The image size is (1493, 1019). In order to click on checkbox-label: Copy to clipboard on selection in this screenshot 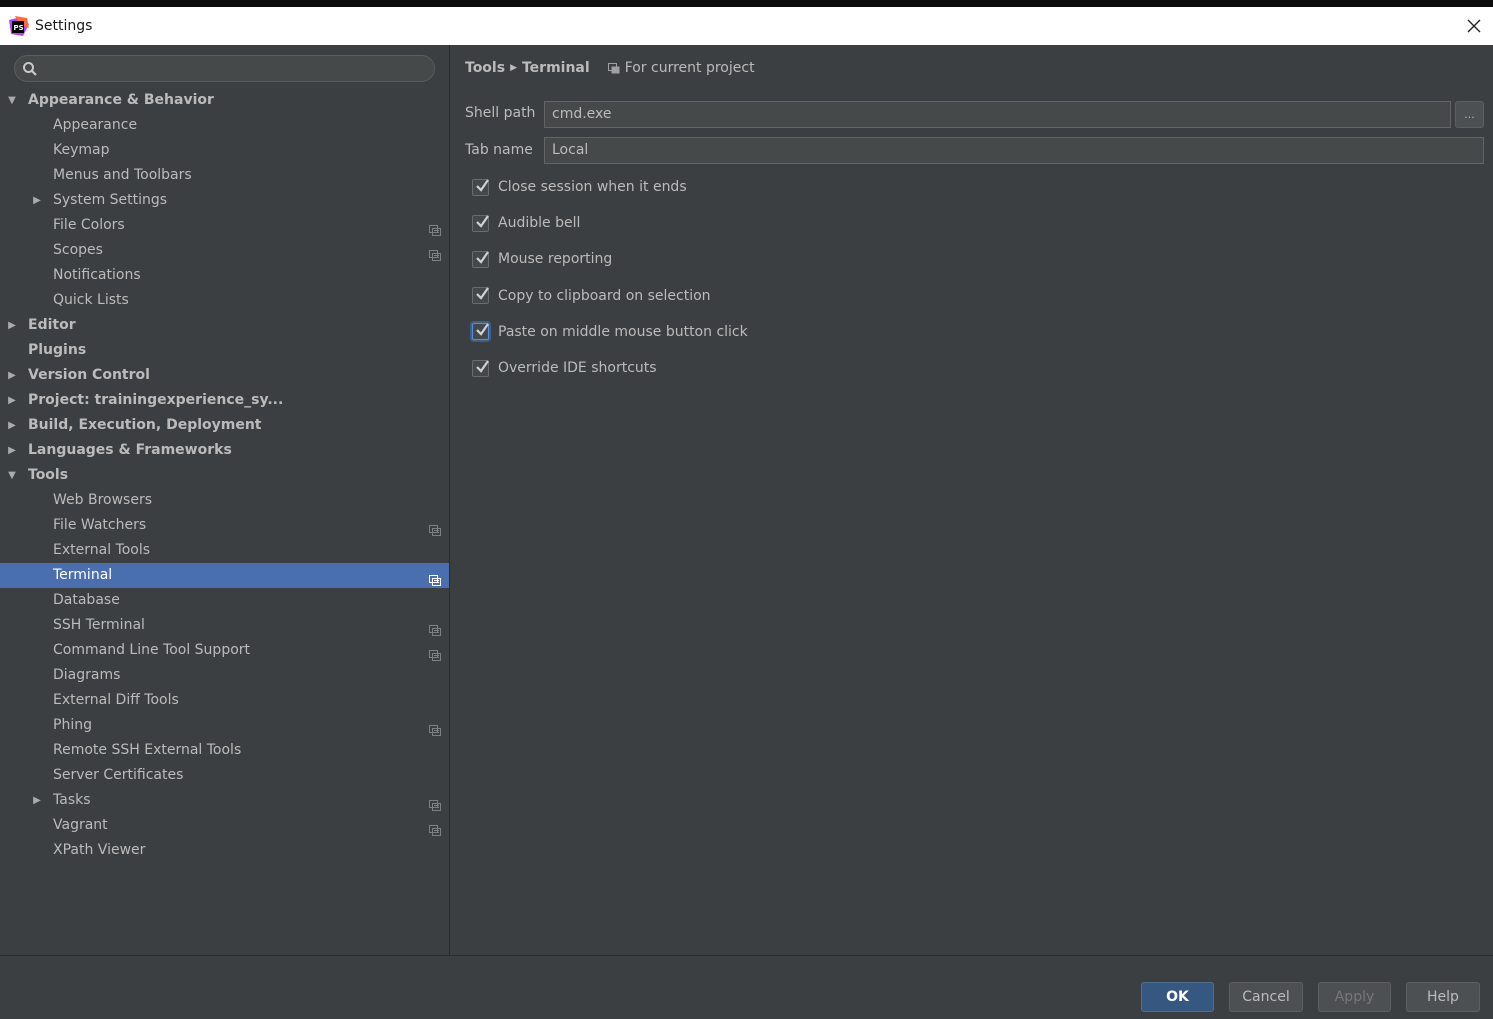, I will do `click(604, 295)`.